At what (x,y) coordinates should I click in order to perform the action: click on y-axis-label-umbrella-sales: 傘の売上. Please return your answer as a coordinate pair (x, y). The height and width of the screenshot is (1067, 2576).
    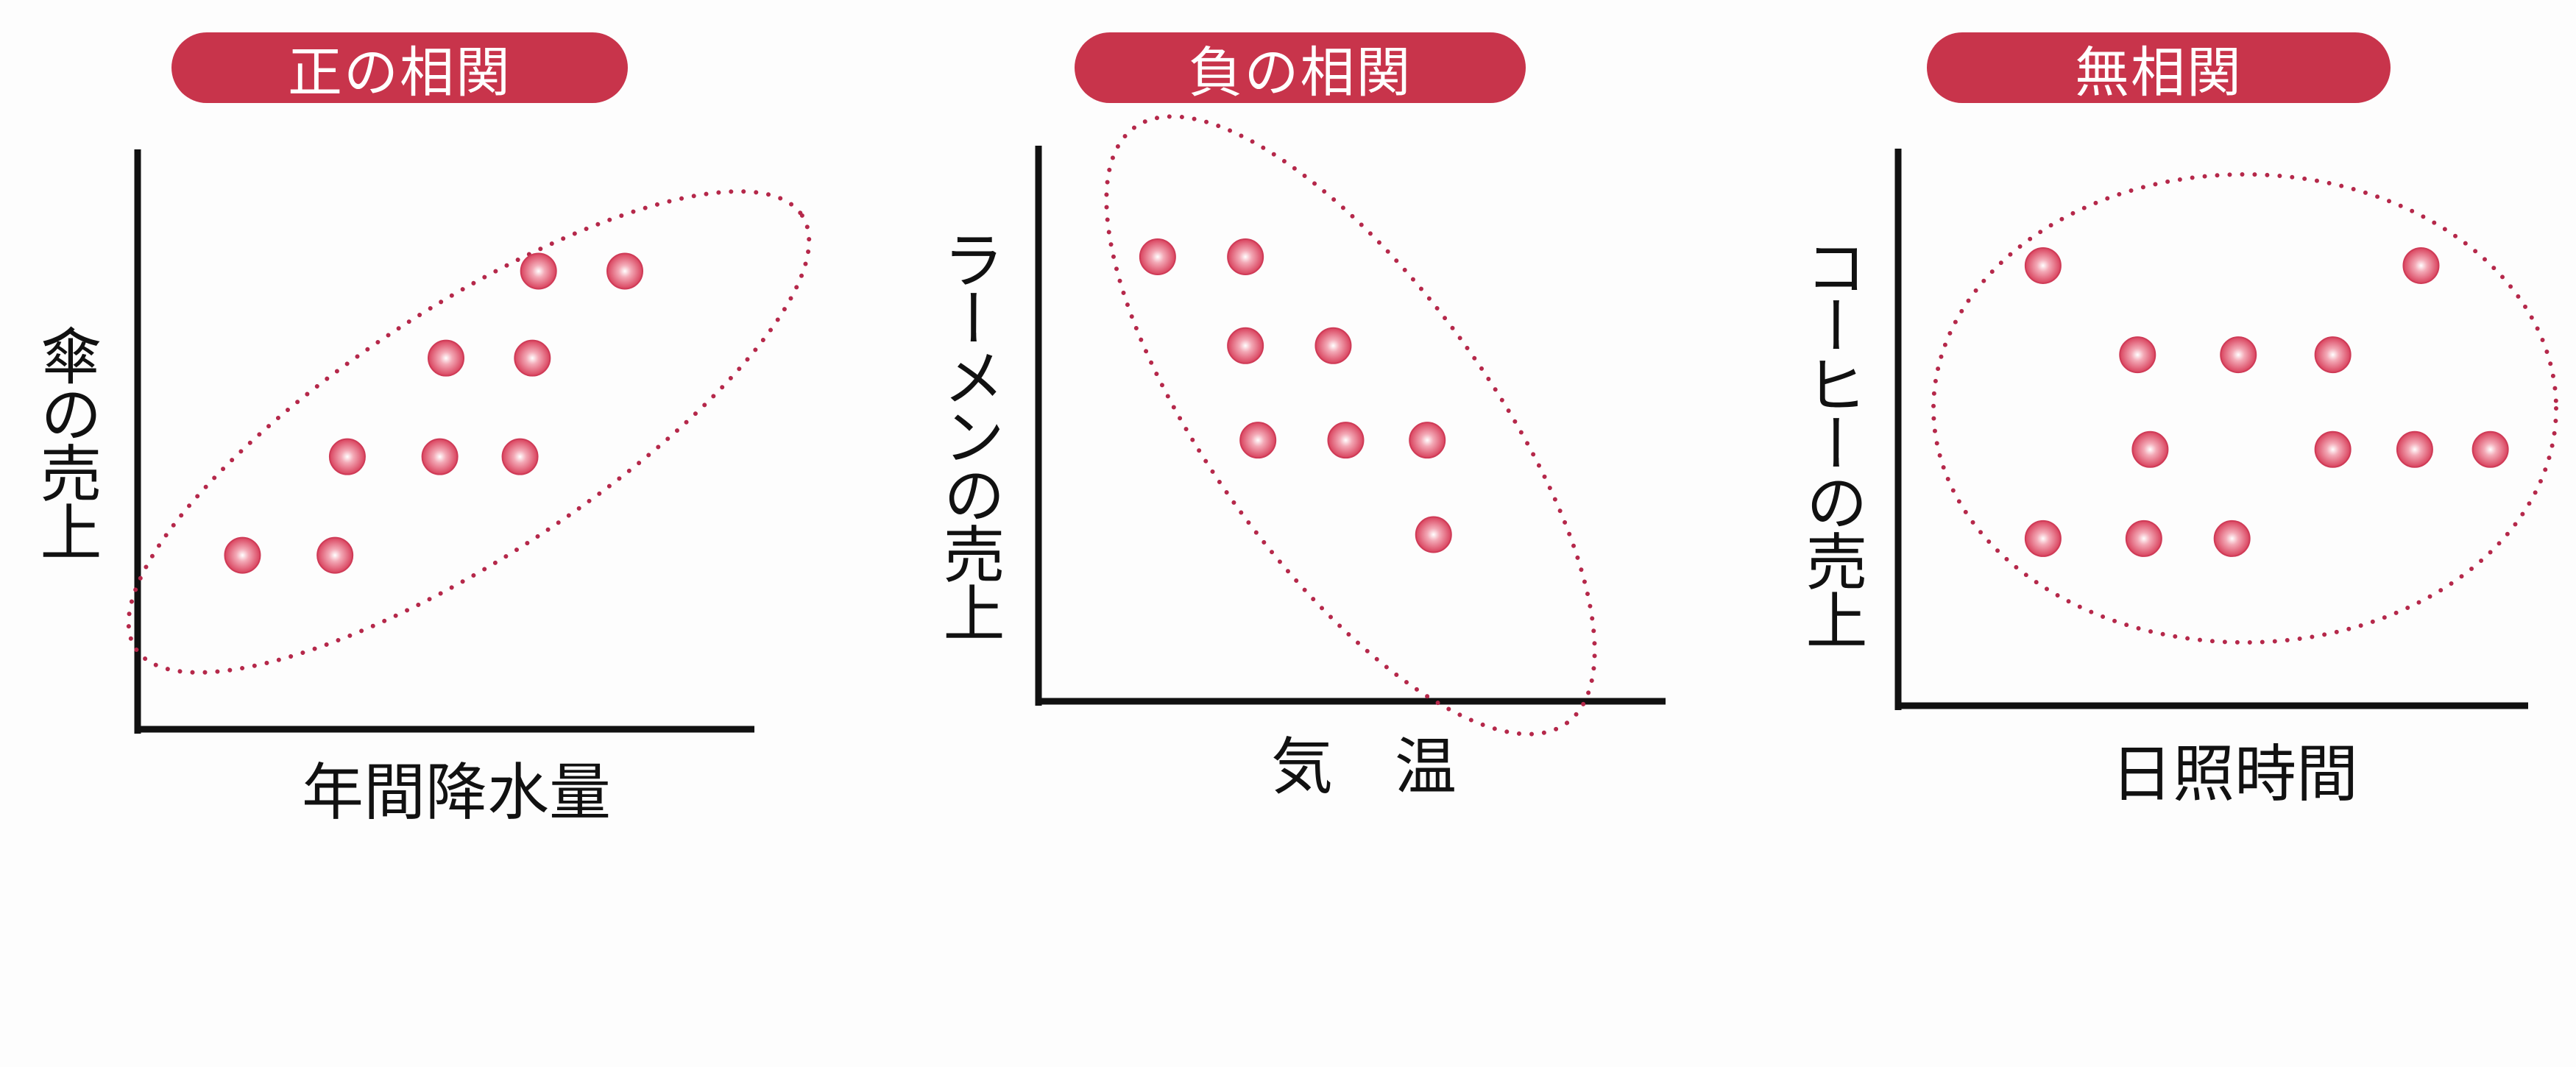
    Looking at the image, I should click on (66, 441).